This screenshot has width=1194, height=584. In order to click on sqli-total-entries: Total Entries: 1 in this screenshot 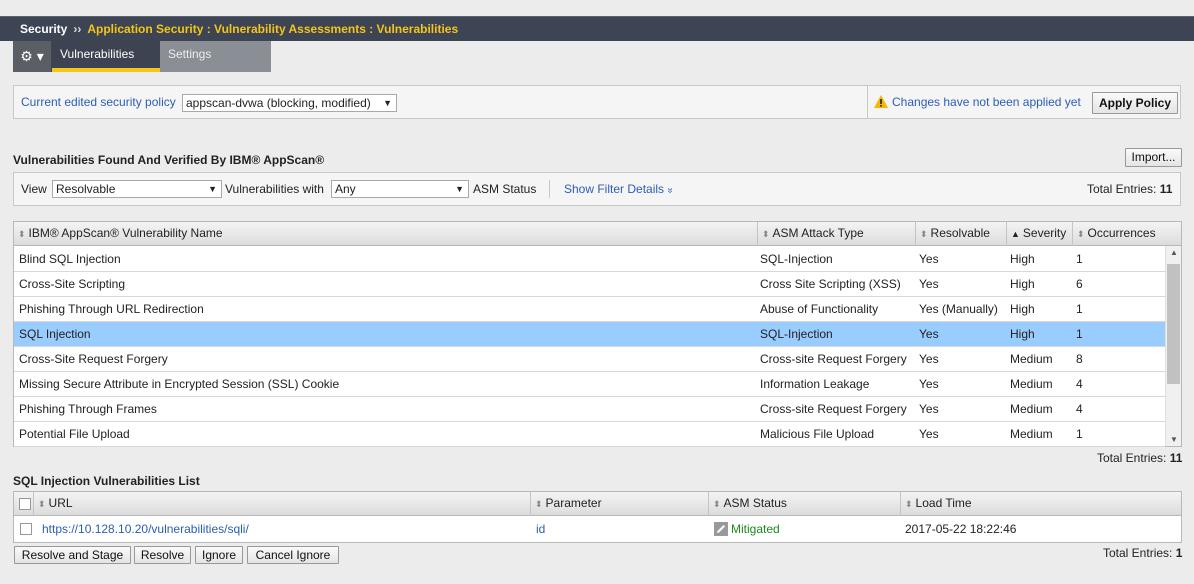, I will do `click(1142, 553)`.